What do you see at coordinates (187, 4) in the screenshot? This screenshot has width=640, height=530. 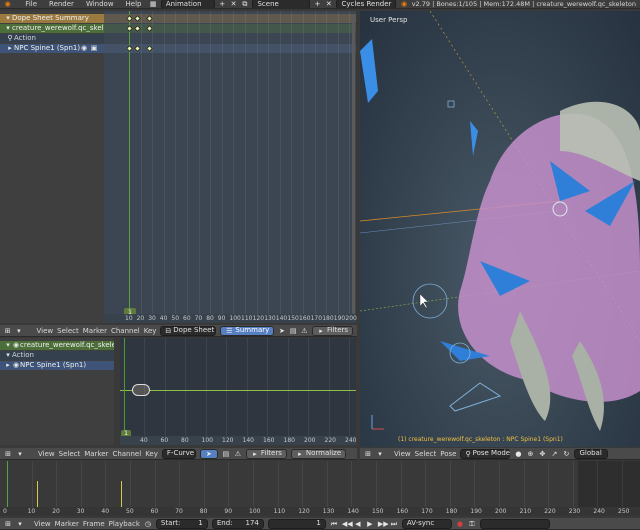 I see `layout-selector: Animation` at bounding box center [187, 4].